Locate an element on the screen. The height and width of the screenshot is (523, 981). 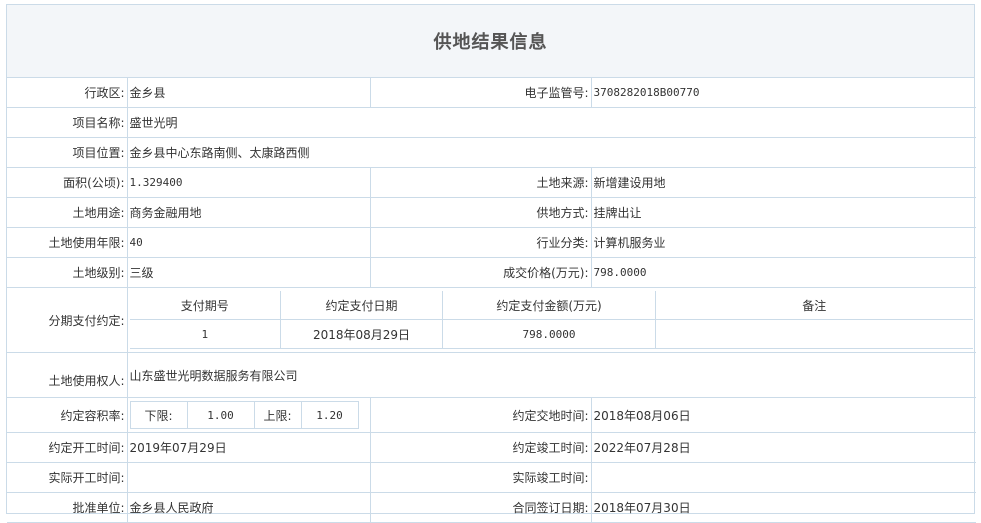
actual-start-label: 实际开工时间: is located at coordinates (67, 477).